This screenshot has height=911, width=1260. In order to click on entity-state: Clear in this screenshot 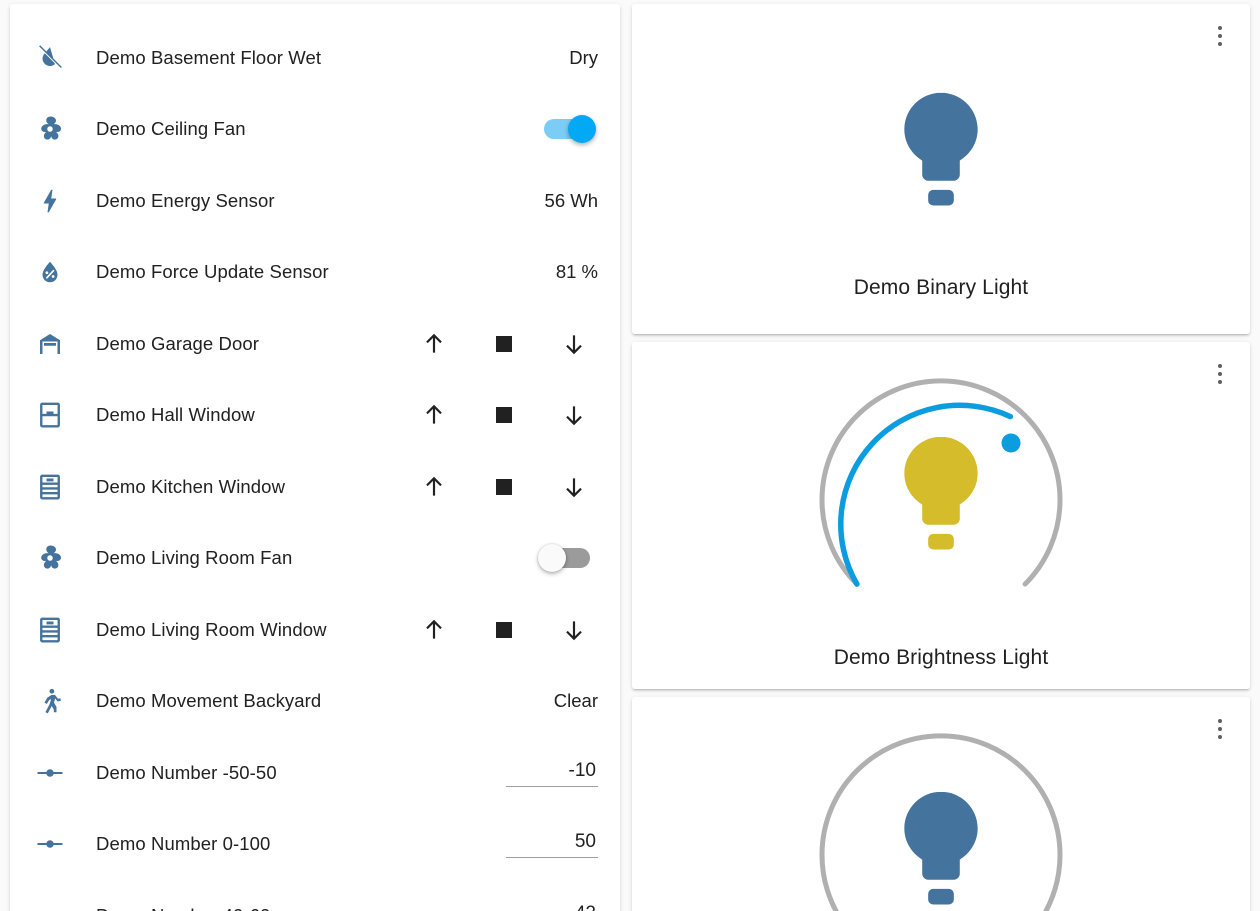, I will do `click(575, 701)`.